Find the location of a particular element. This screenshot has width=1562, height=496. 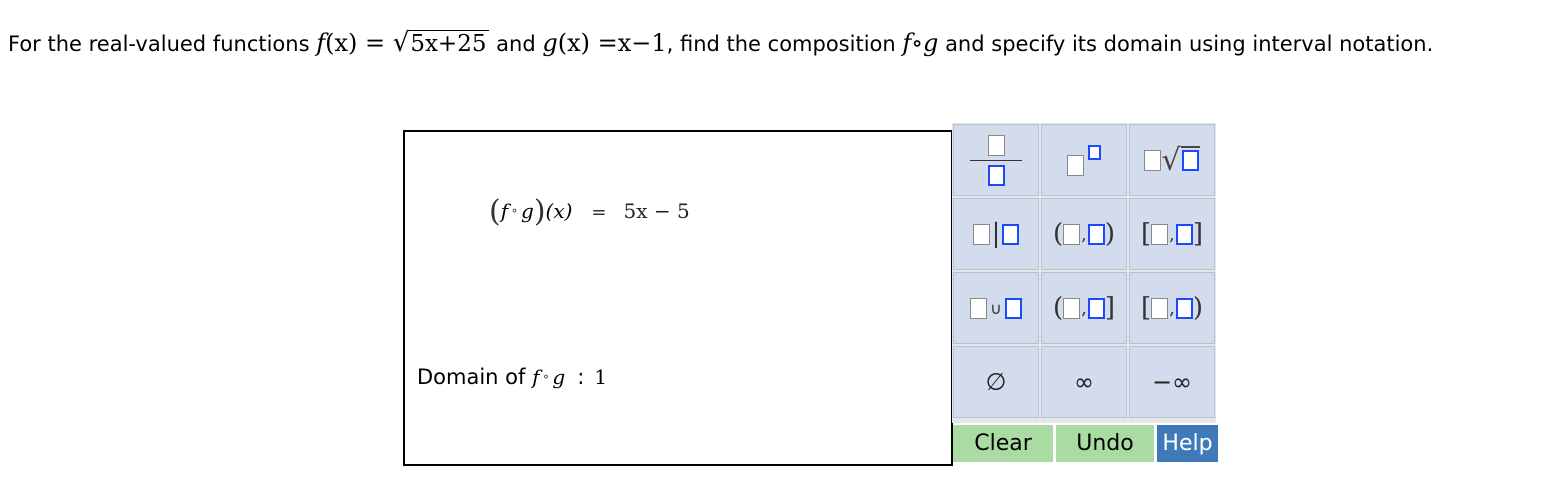

open-interval-button: (,) is located at coordinates (1084, 234).